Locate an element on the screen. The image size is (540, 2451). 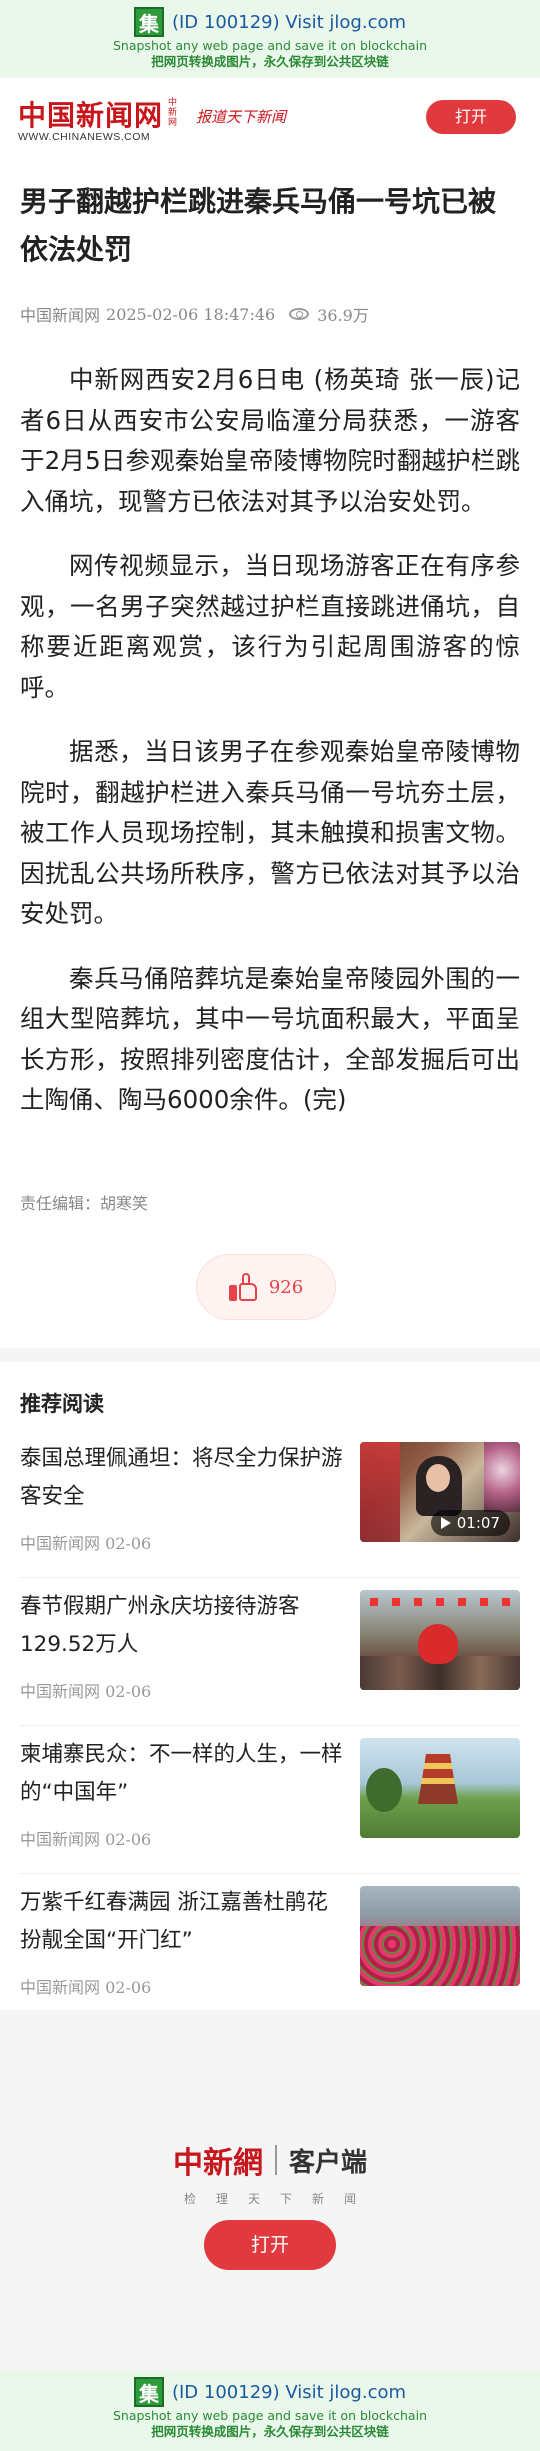
article-source: 中国新闻网 is located at coordinates (60, 315).